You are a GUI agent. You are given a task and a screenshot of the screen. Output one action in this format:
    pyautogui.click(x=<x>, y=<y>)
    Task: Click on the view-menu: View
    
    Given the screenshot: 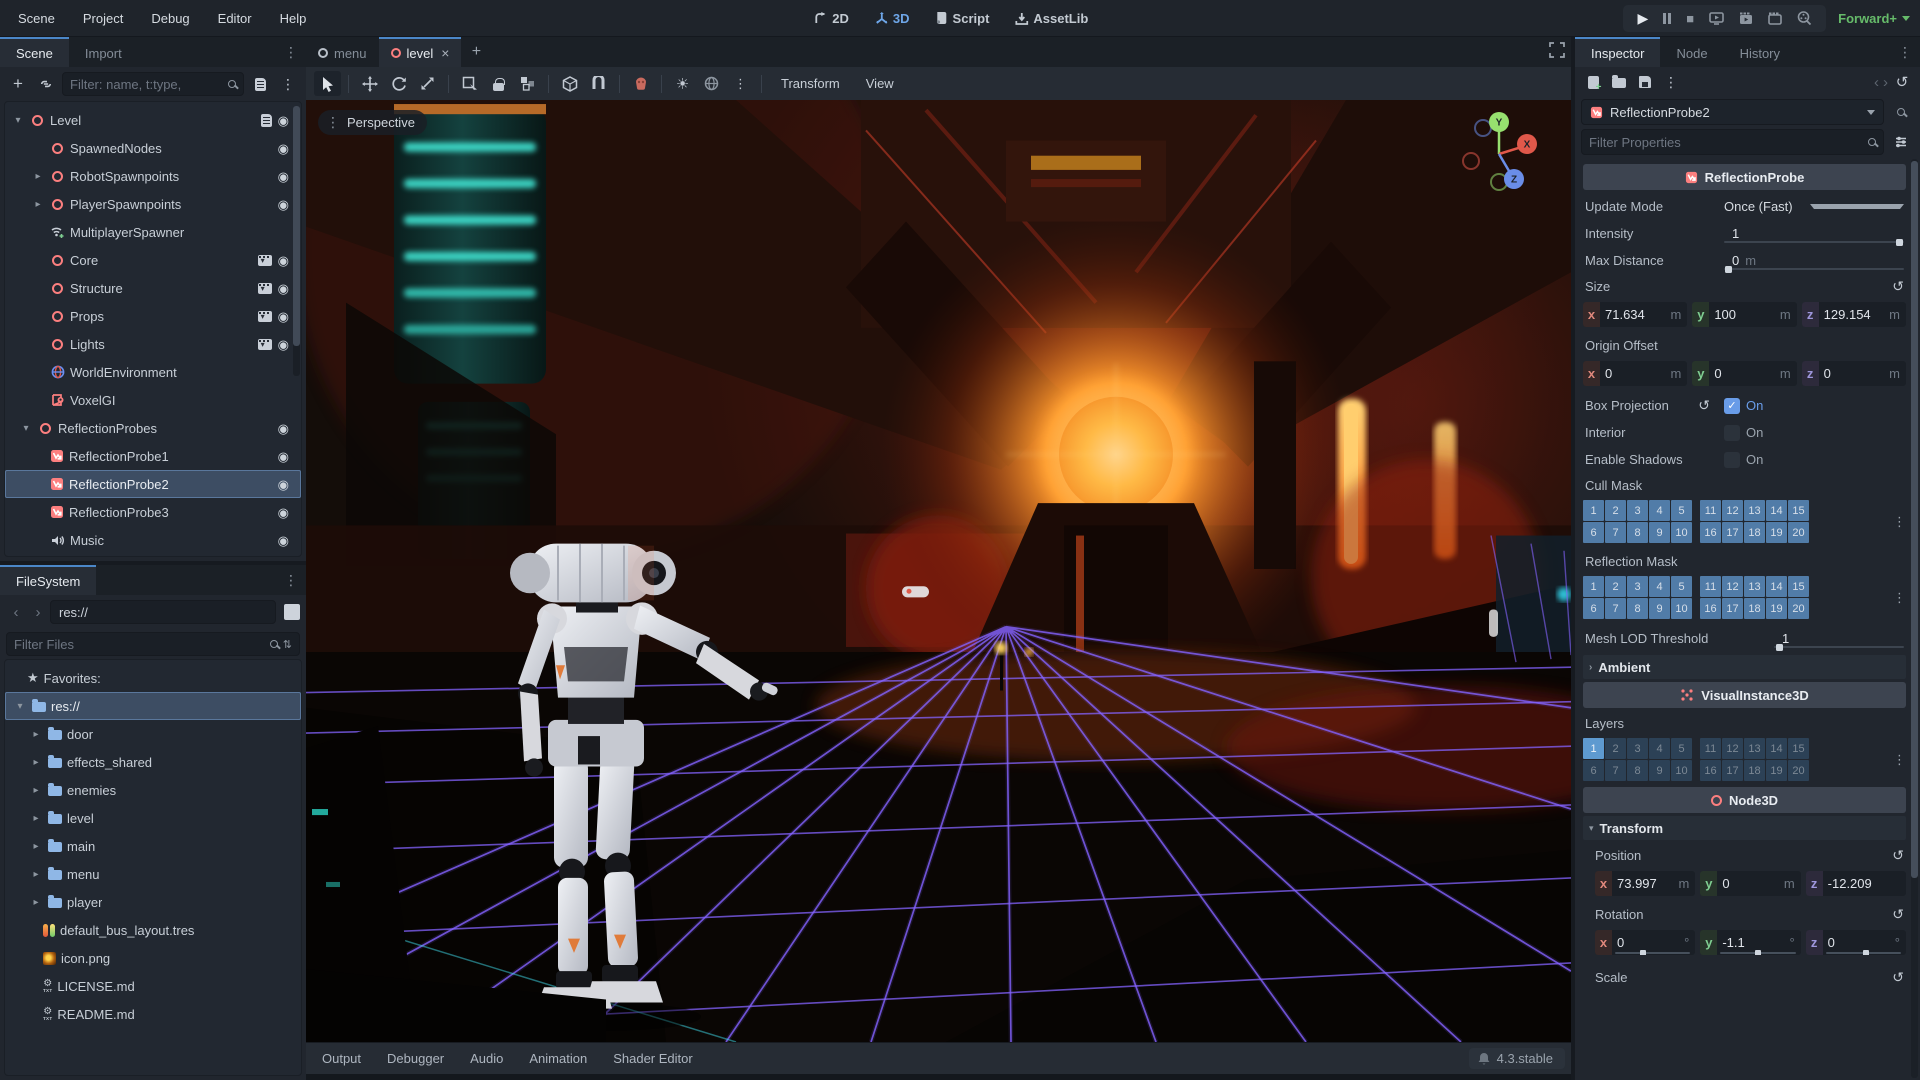 What is the action you would take?
    pyautogui.click(x=880, y=83)
    